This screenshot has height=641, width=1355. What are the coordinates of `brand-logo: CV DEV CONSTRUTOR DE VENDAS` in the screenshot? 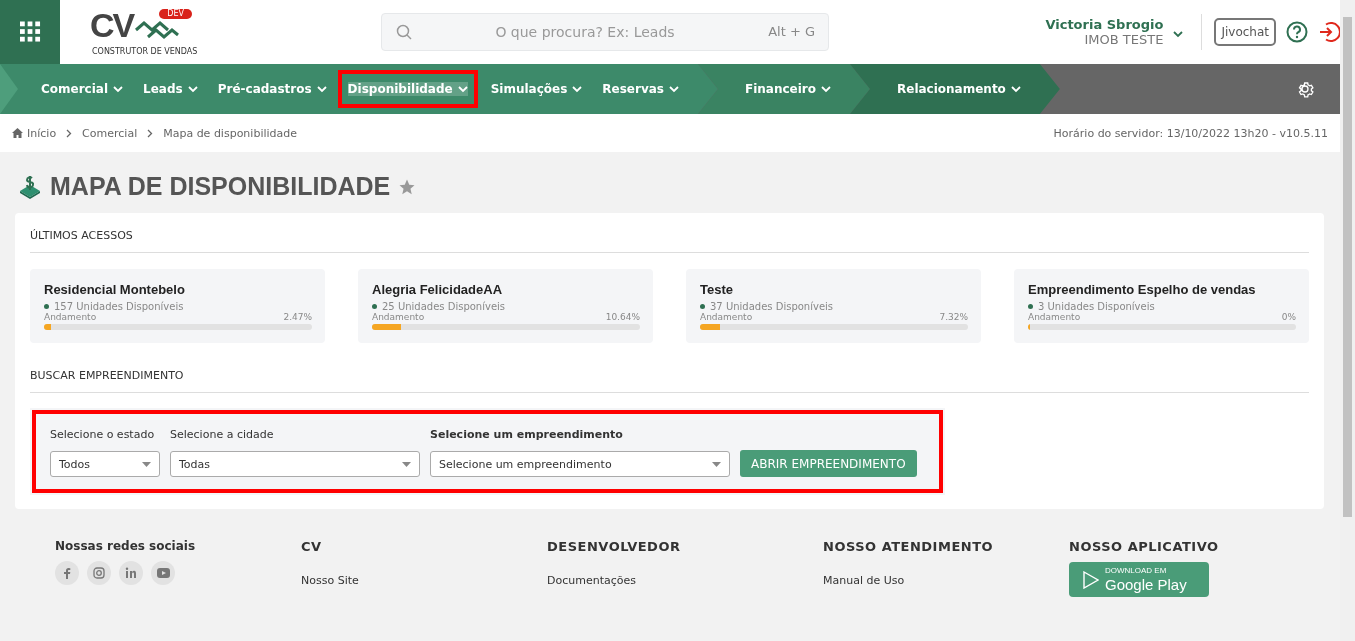 It's located at (145, 32).